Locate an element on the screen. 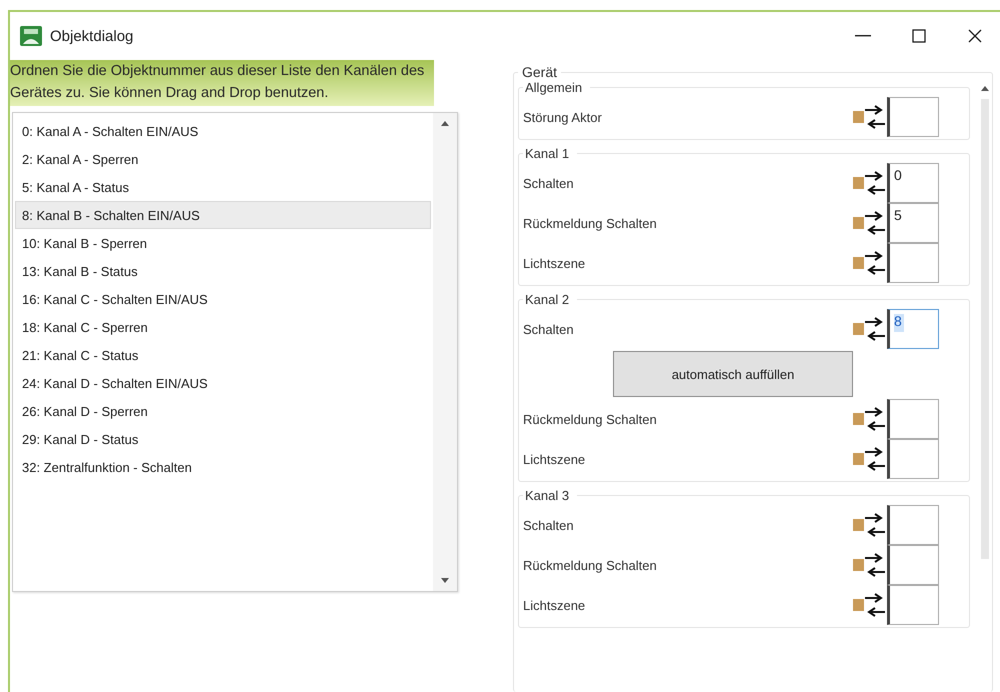  scroll-down-icon is located at coordinates (445, 580).